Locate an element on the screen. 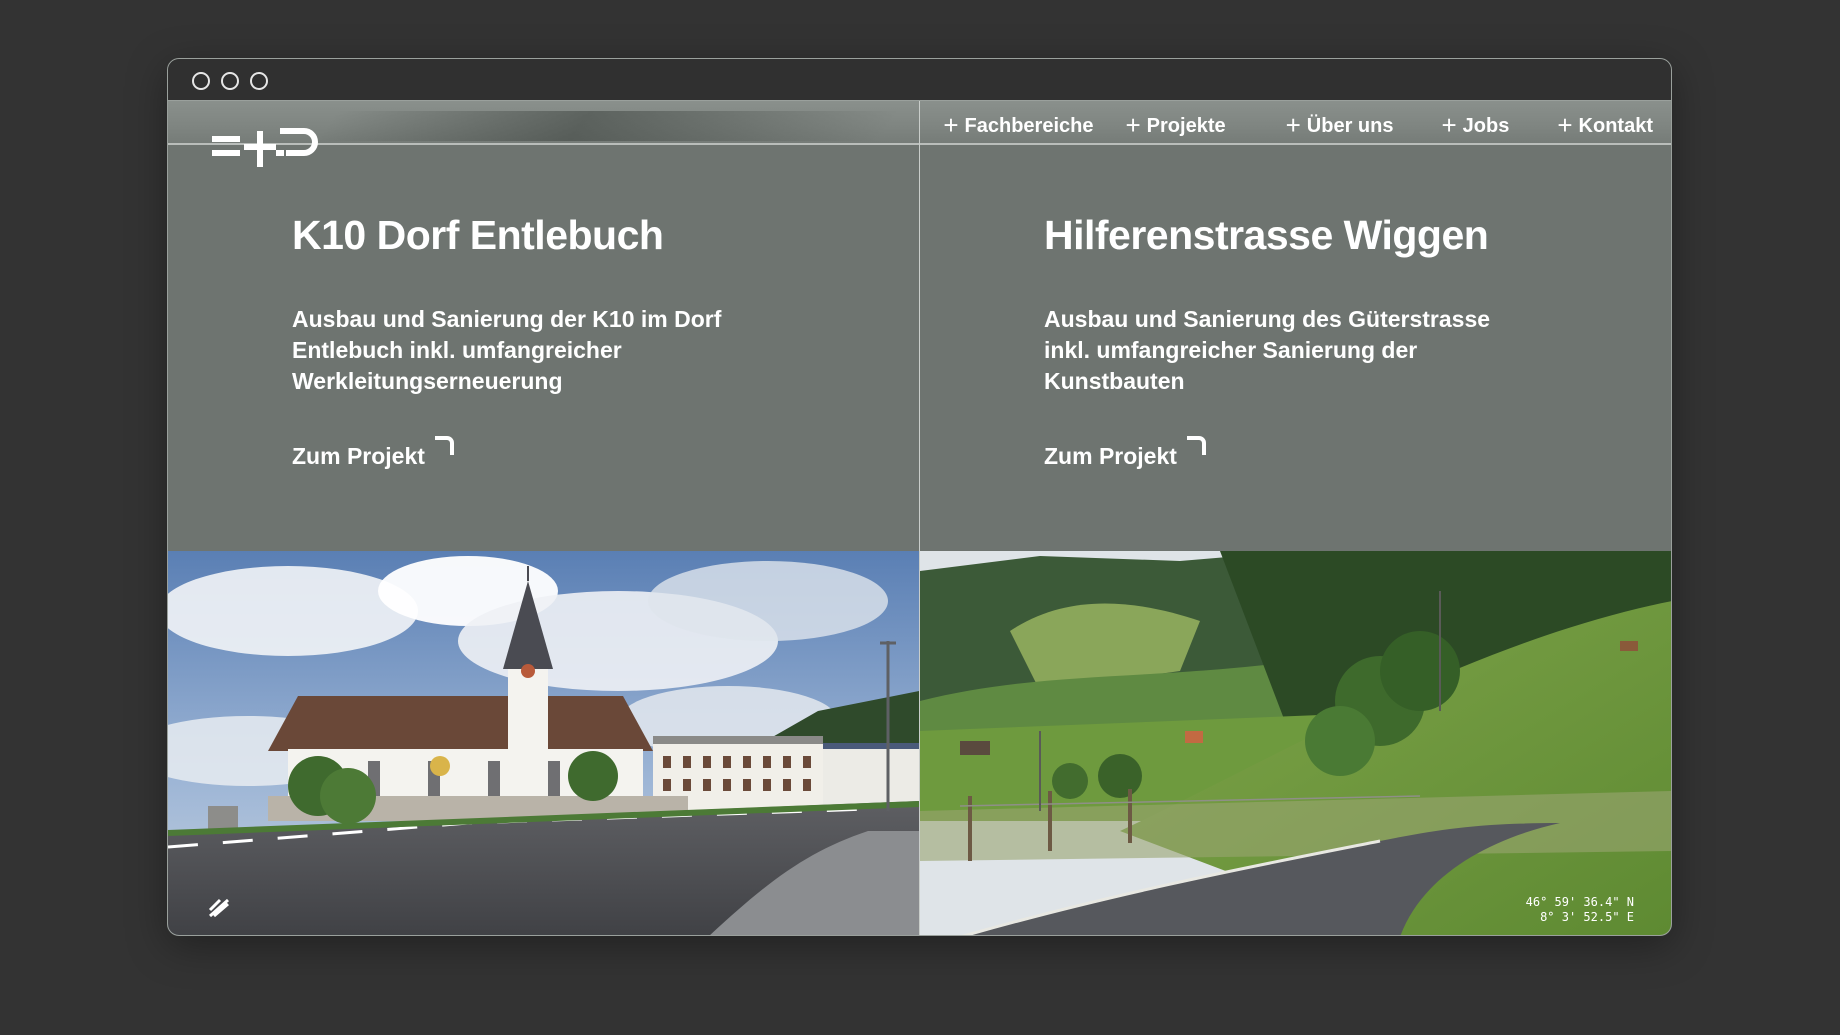 This screenshot has height=1035, width=1840. logo-icon is located at coordinates (265, 151).